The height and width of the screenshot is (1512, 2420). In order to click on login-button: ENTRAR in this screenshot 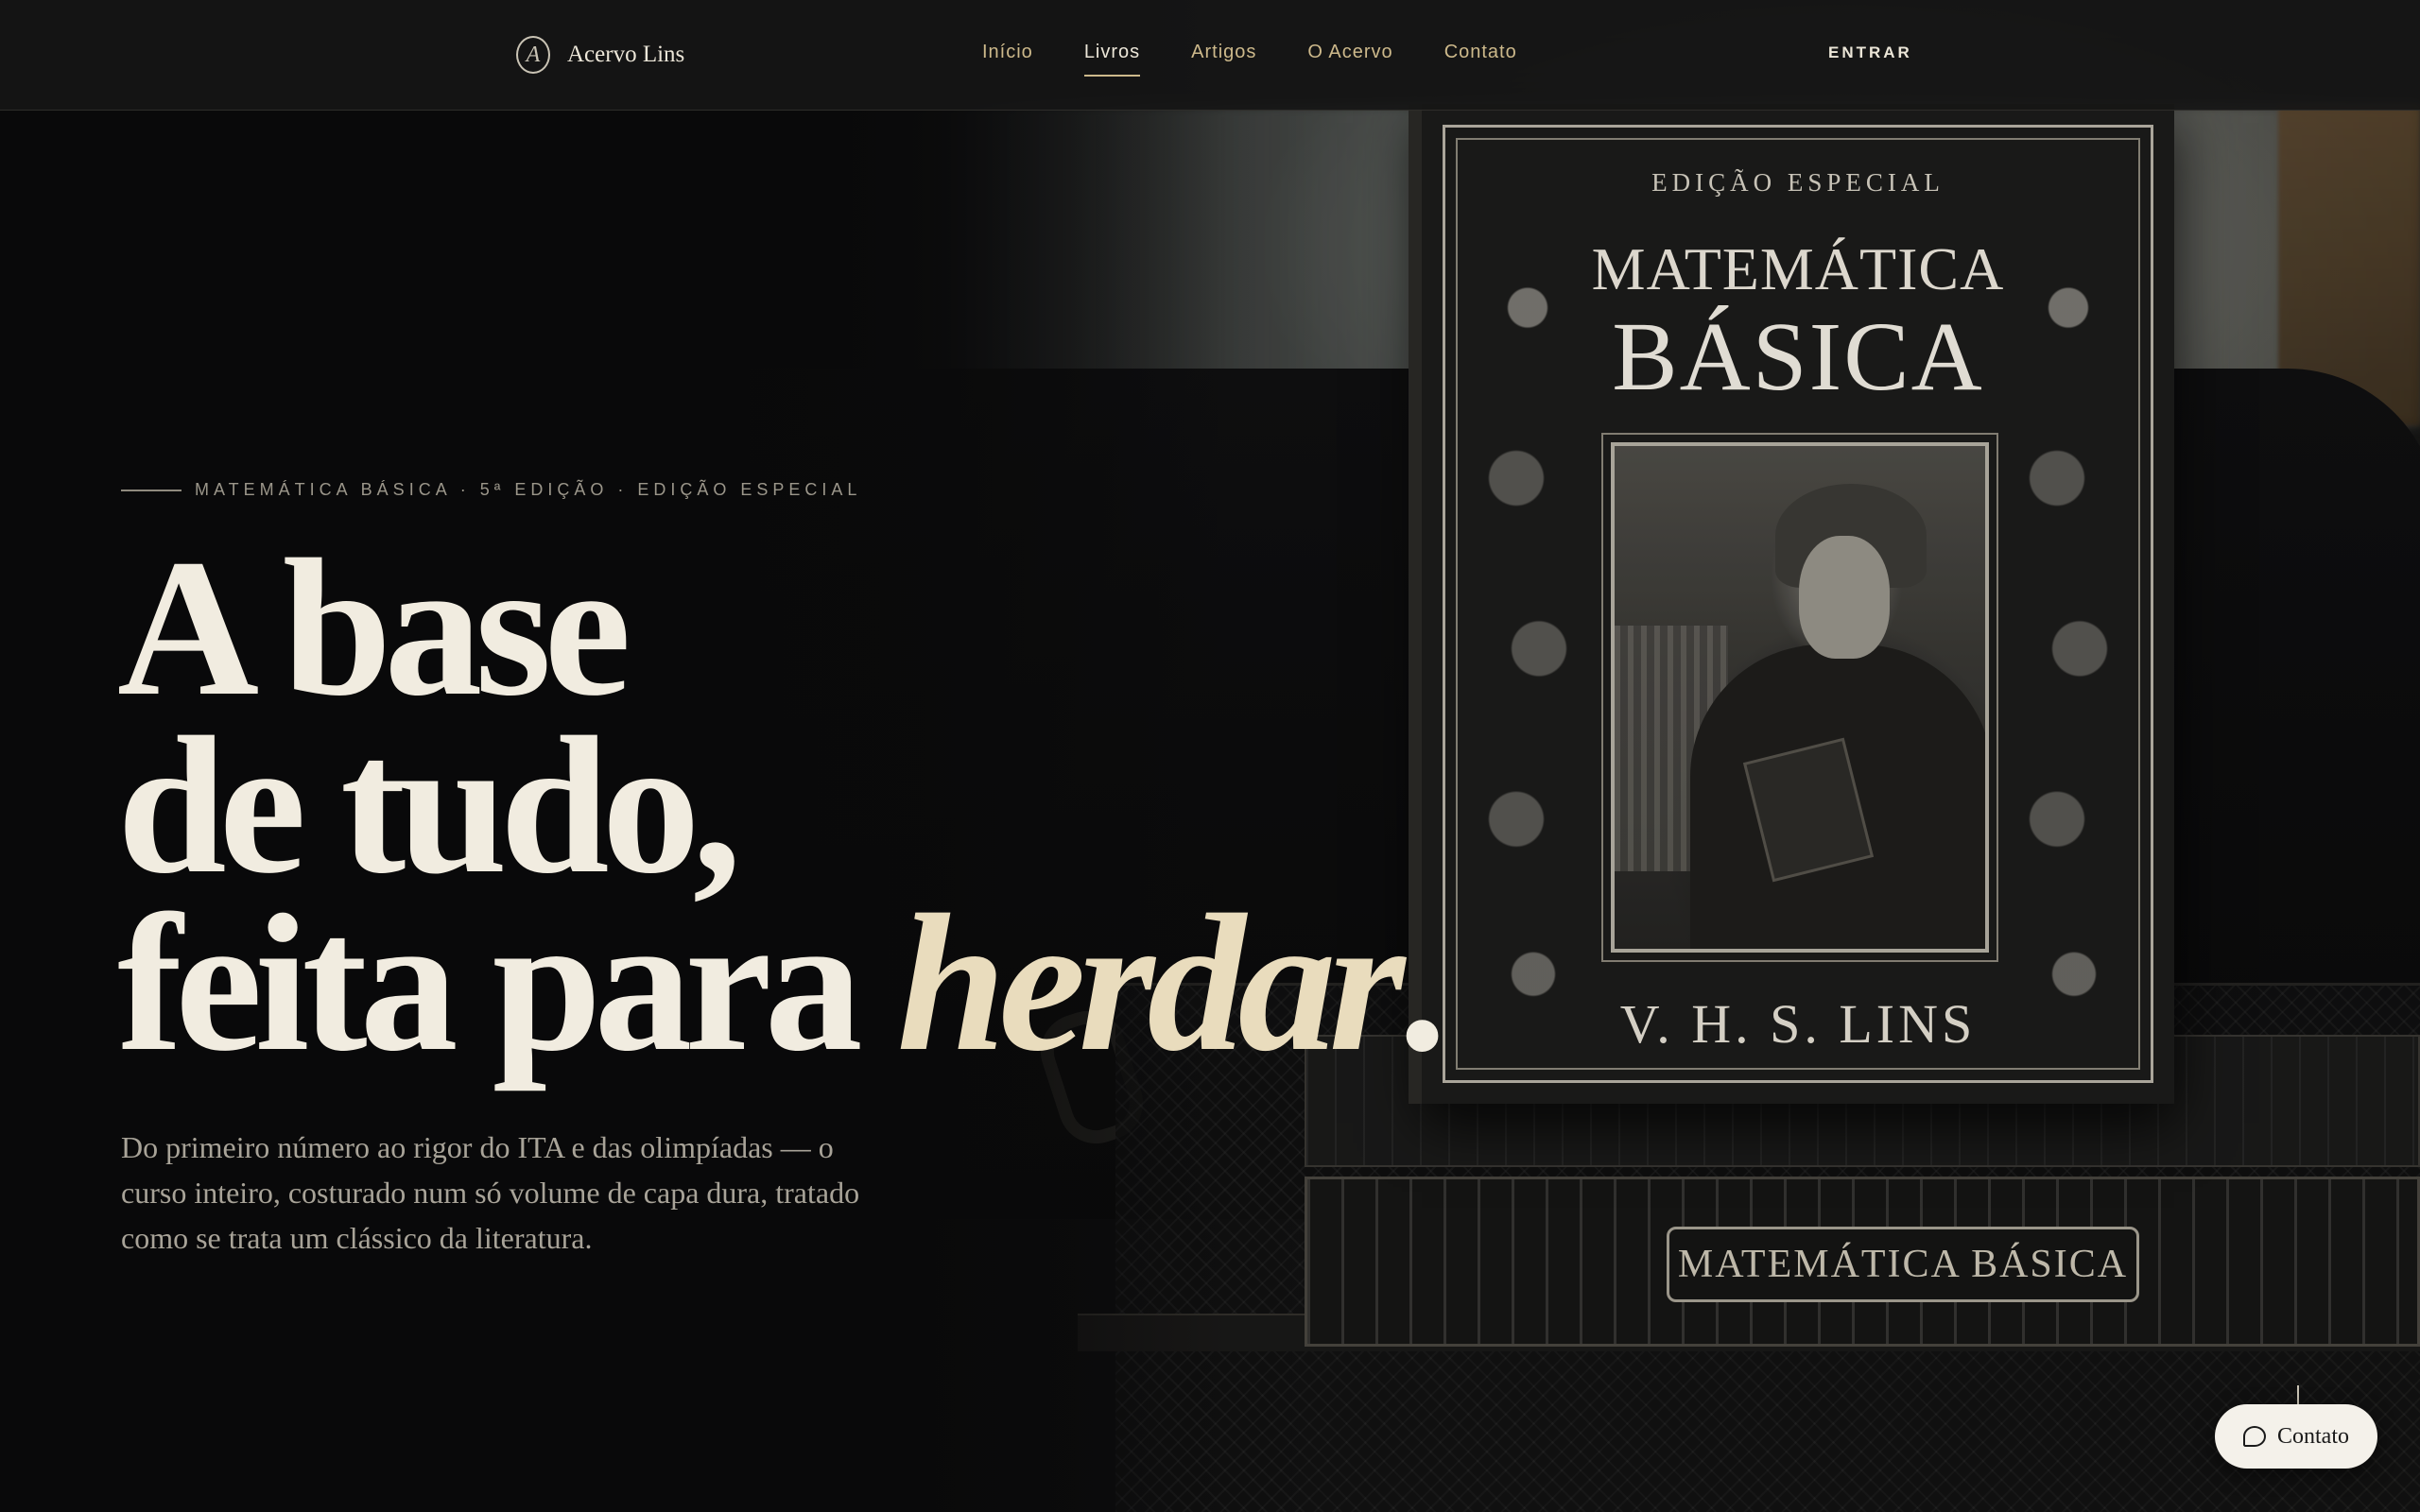, I will do `click(1870, 52)`.